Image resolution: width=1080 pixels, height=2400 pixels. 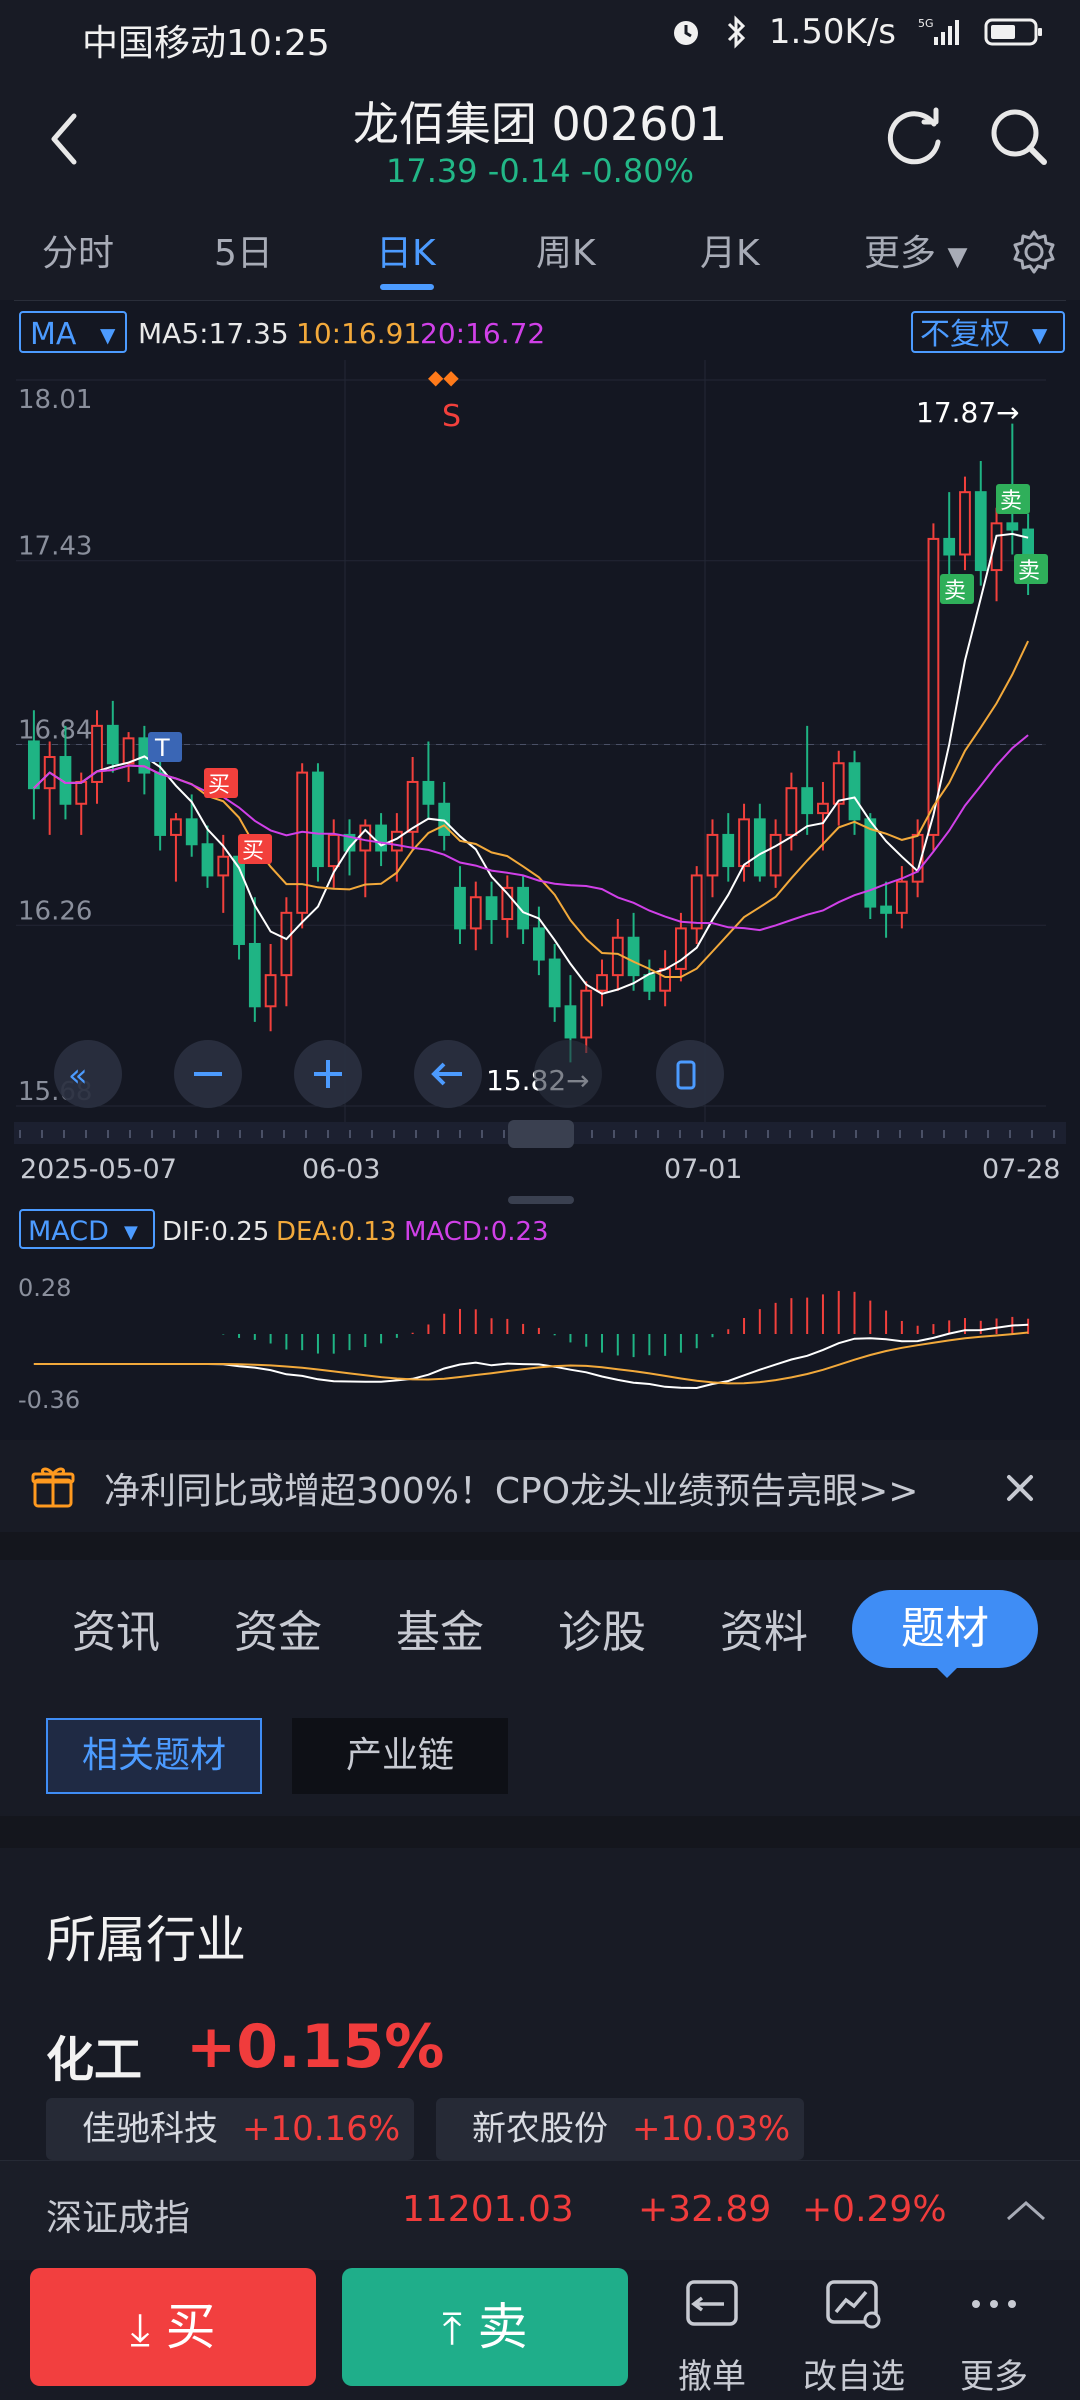 I want to click on status-bar: 中国移动10:25 1.50K/s 5G, so click(x=540, y=37).